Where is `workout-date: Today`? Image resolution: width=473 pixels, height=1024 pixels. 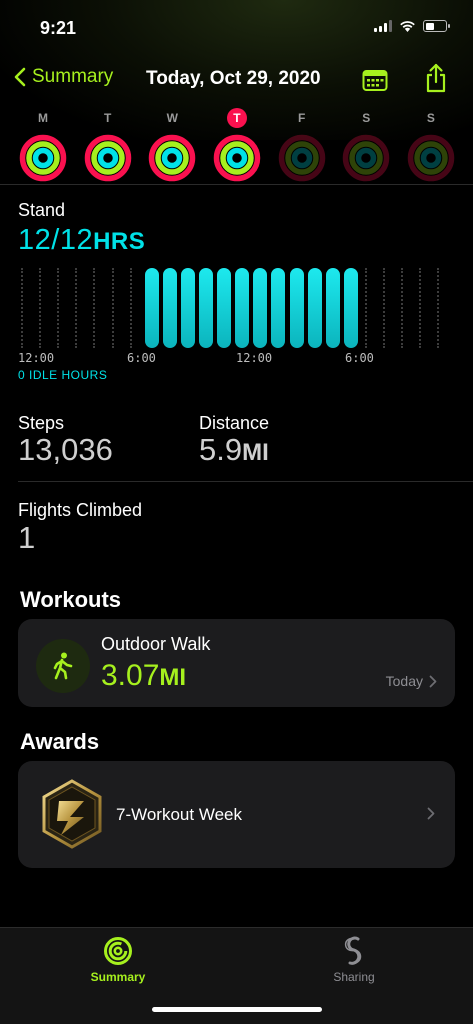
workout-date: Today is located at coordinates (411, 681).